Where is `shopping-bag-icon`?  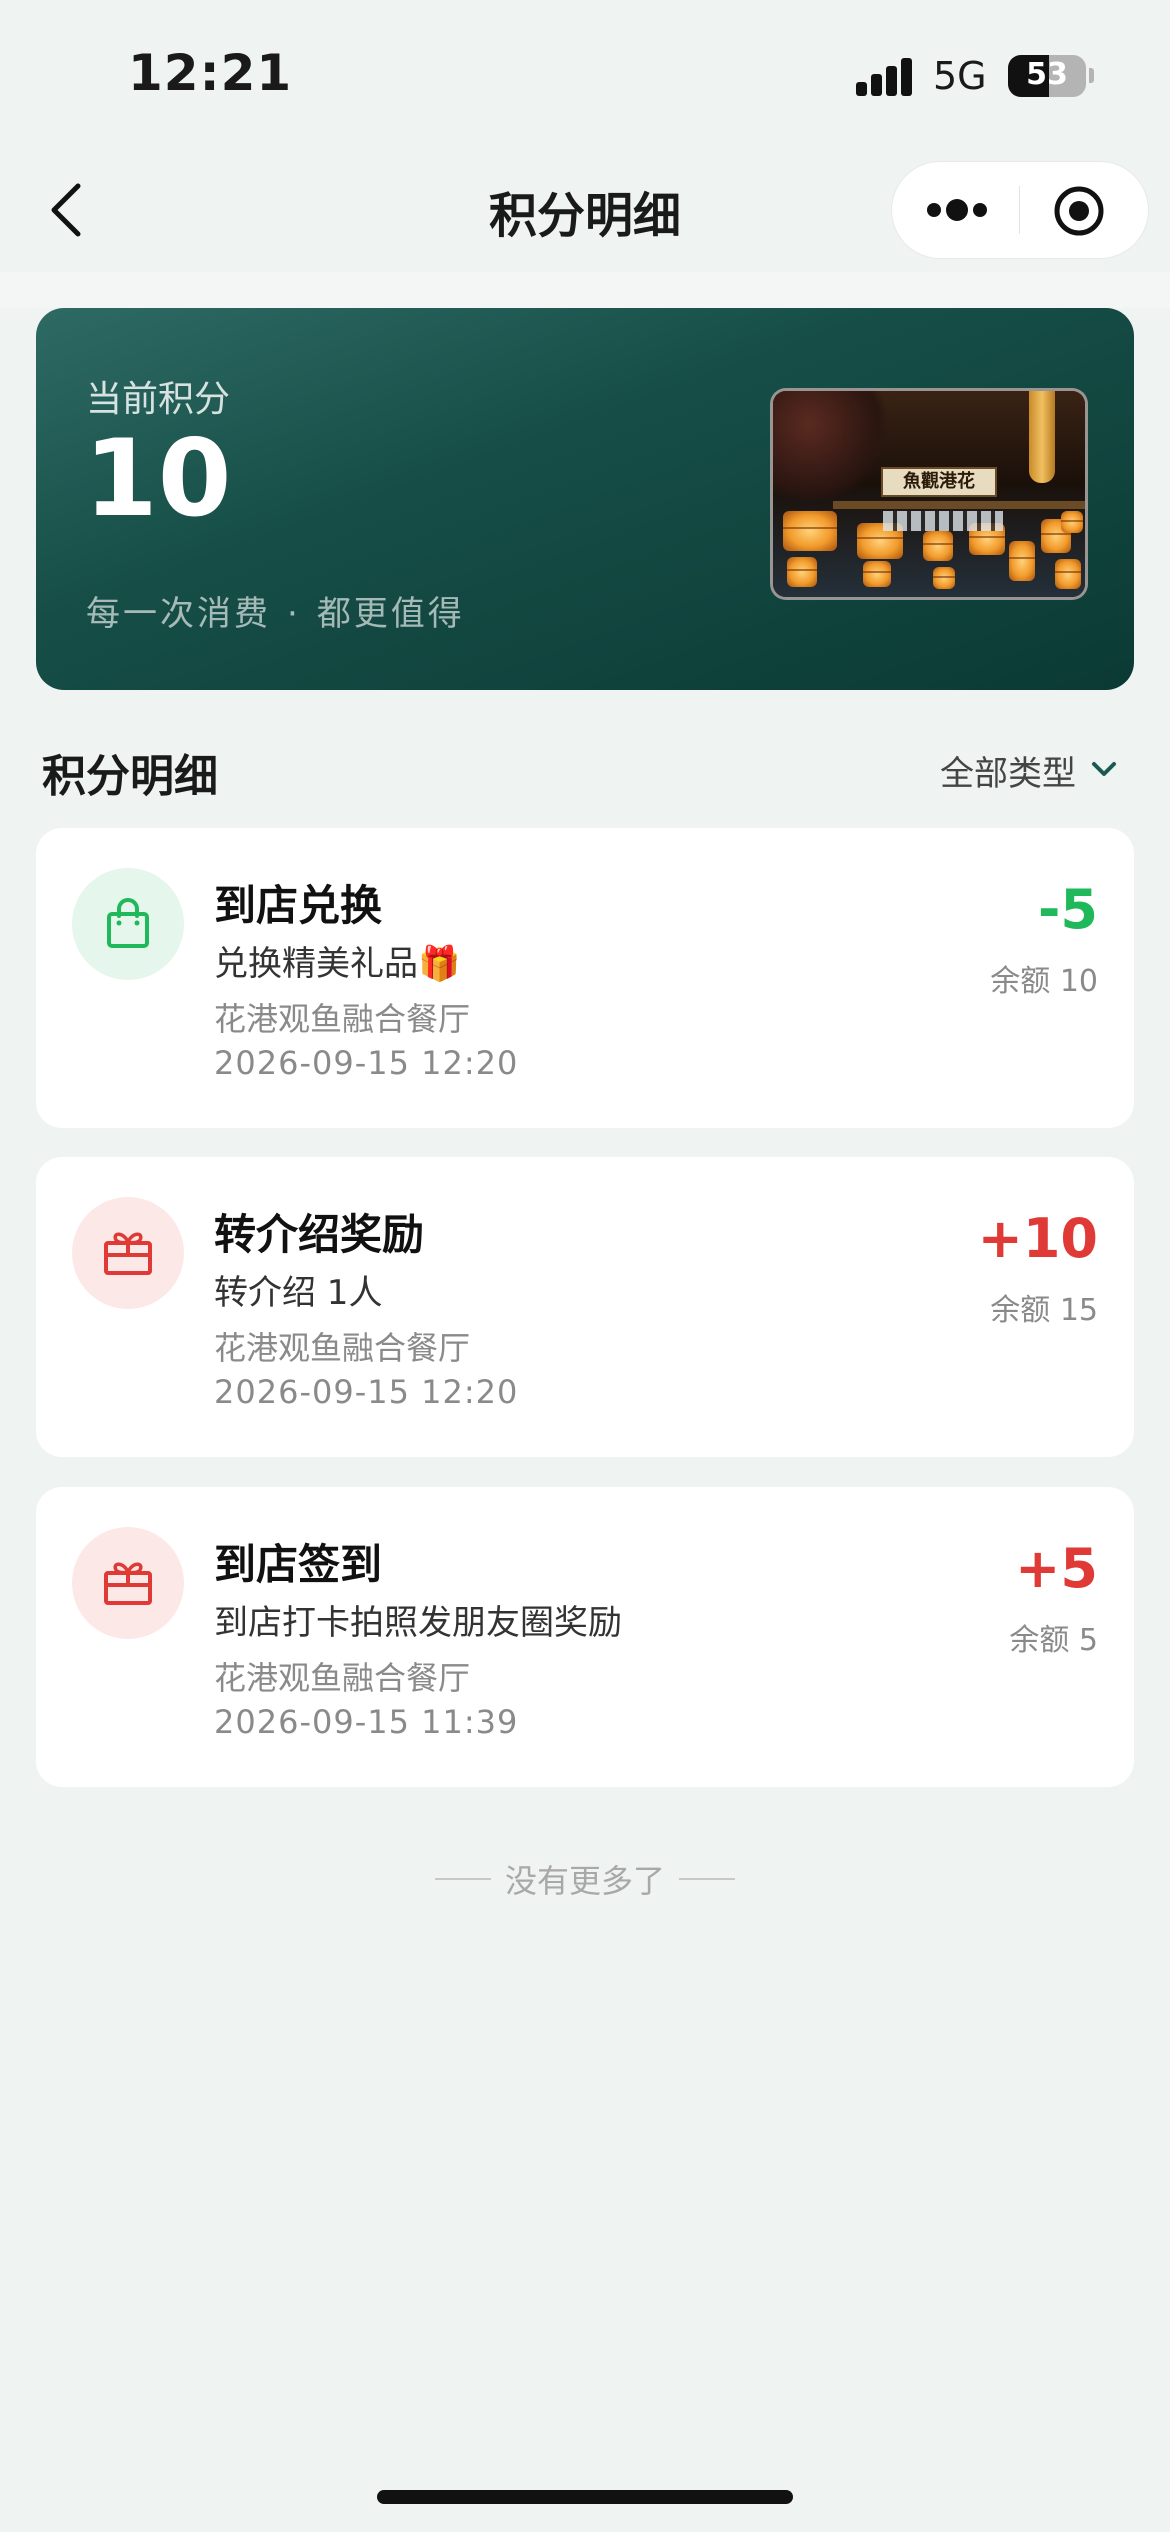
shopping-bag-icon is located at coordinates (128, 923).